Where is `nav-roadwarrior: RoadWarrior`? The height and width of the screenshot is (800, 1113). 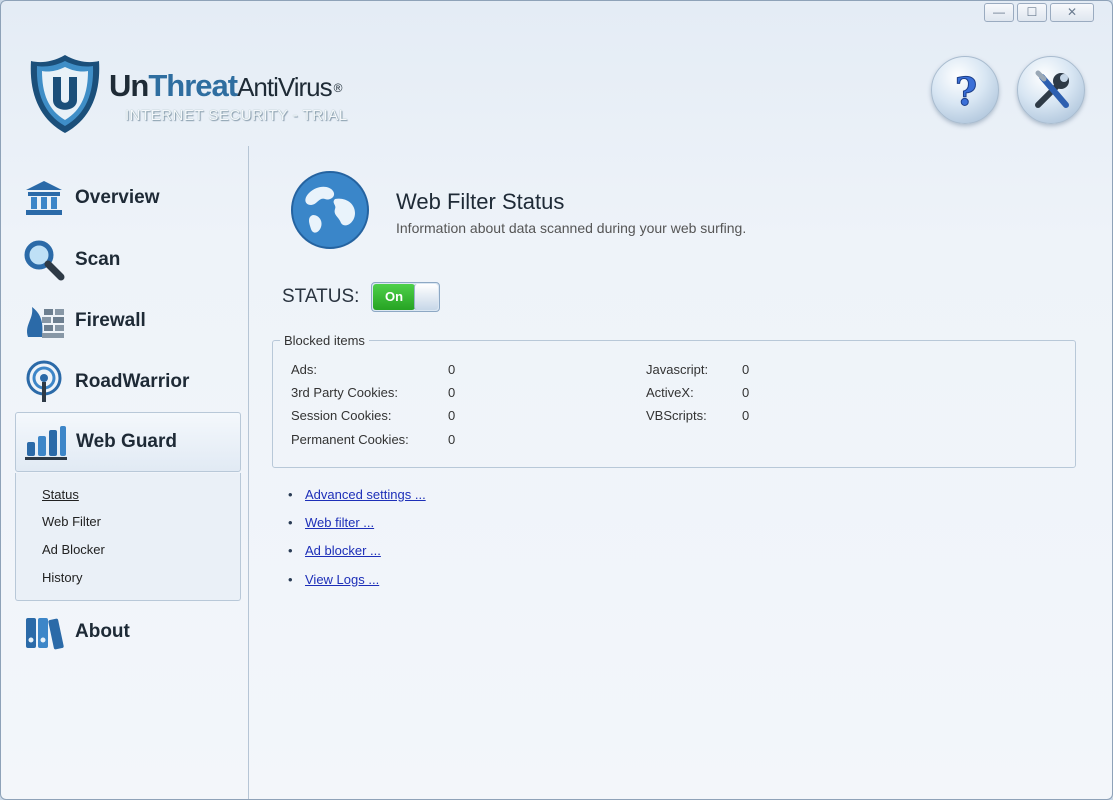 nav-roadwarrior: RoadWarrior is located at coordinates (128, 382).